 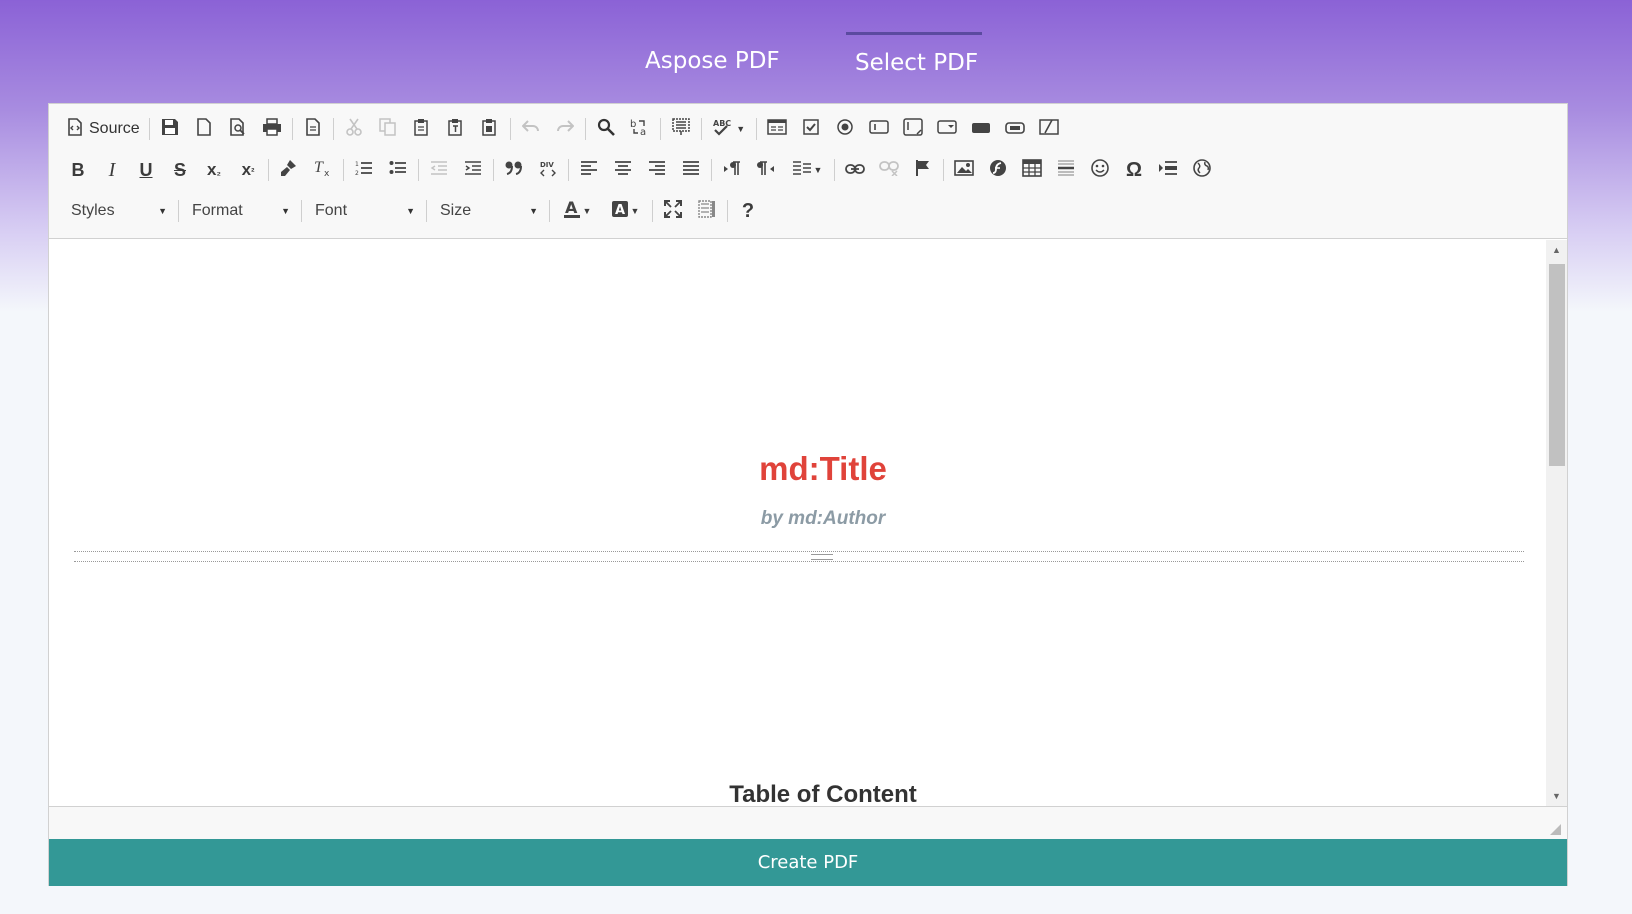 I want to click on undo-button, so click(x=531, y=129).